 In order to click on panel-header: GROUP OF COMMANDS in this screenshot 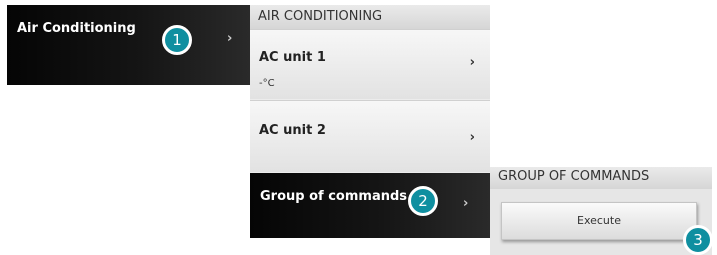, I will do `click(601, 178)`.